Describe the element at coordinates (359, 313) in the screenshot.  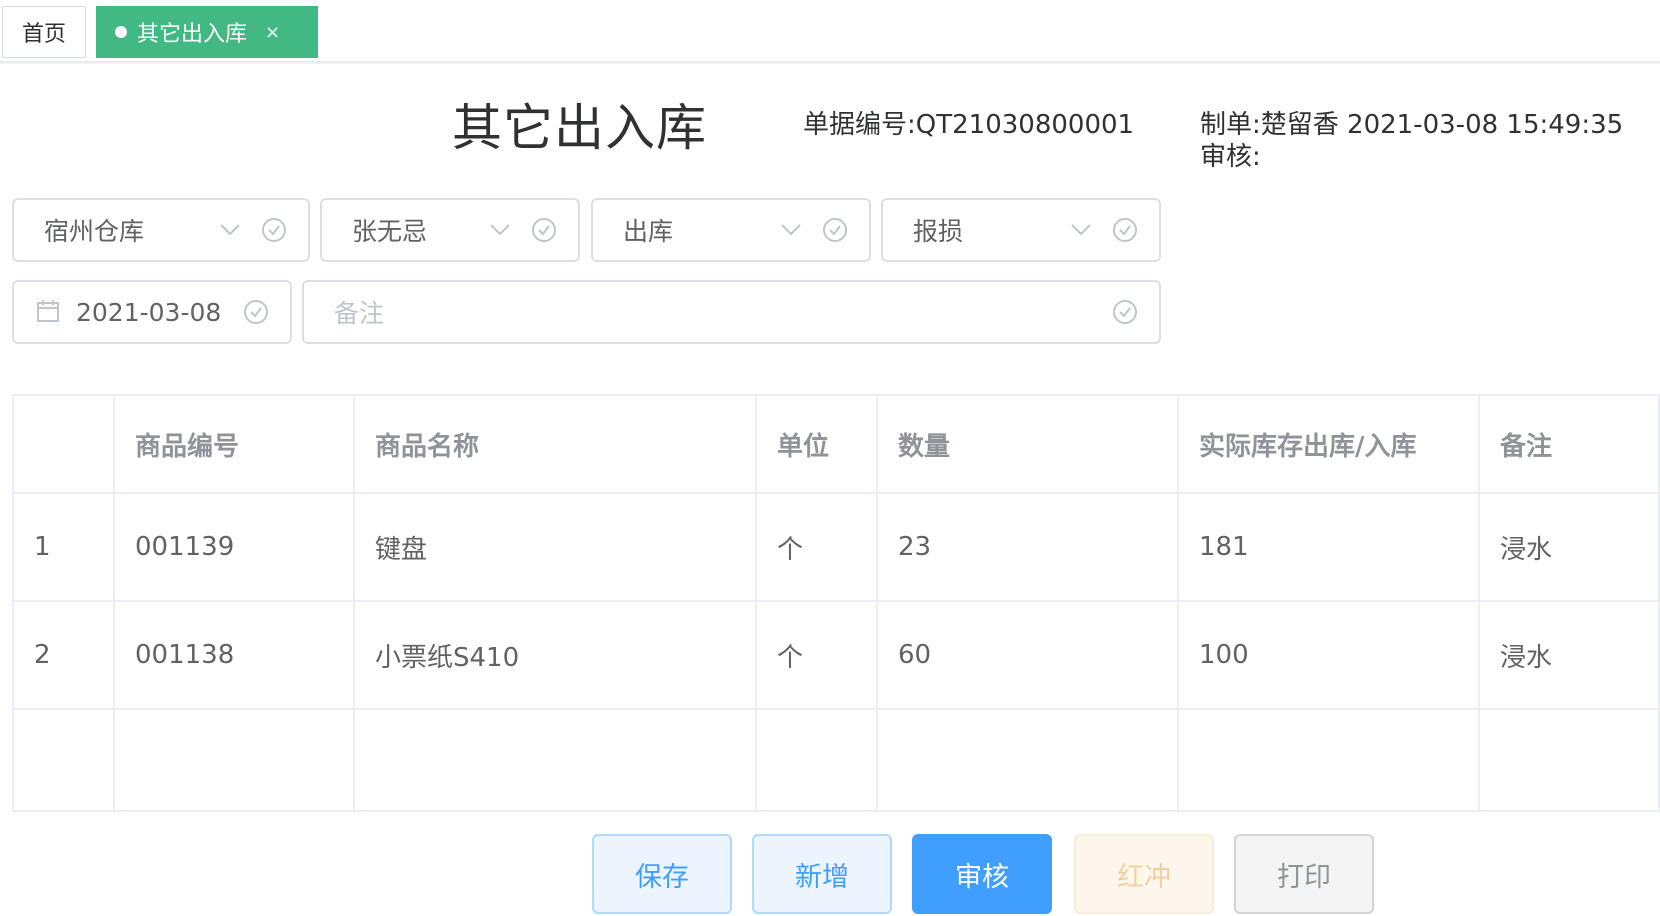
I see `remark-placeholder: 备注` at that location.